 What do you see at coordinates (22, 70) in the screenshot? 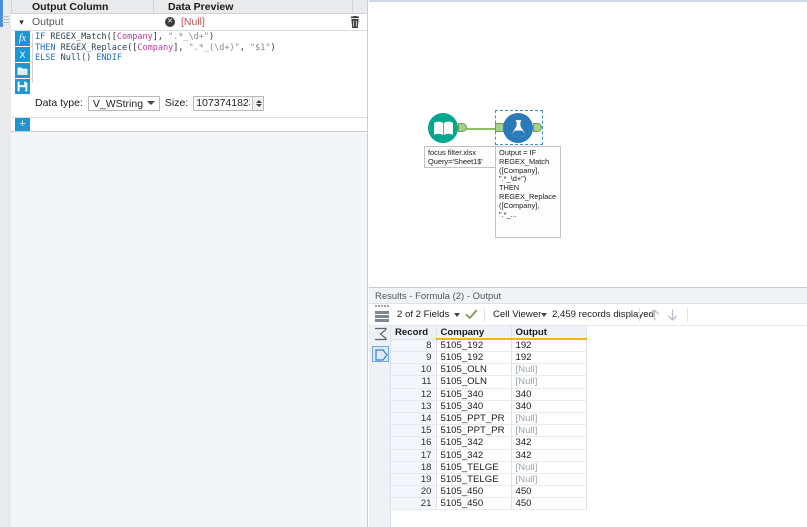
I see `open-icon` at bounding box center [22, 70].